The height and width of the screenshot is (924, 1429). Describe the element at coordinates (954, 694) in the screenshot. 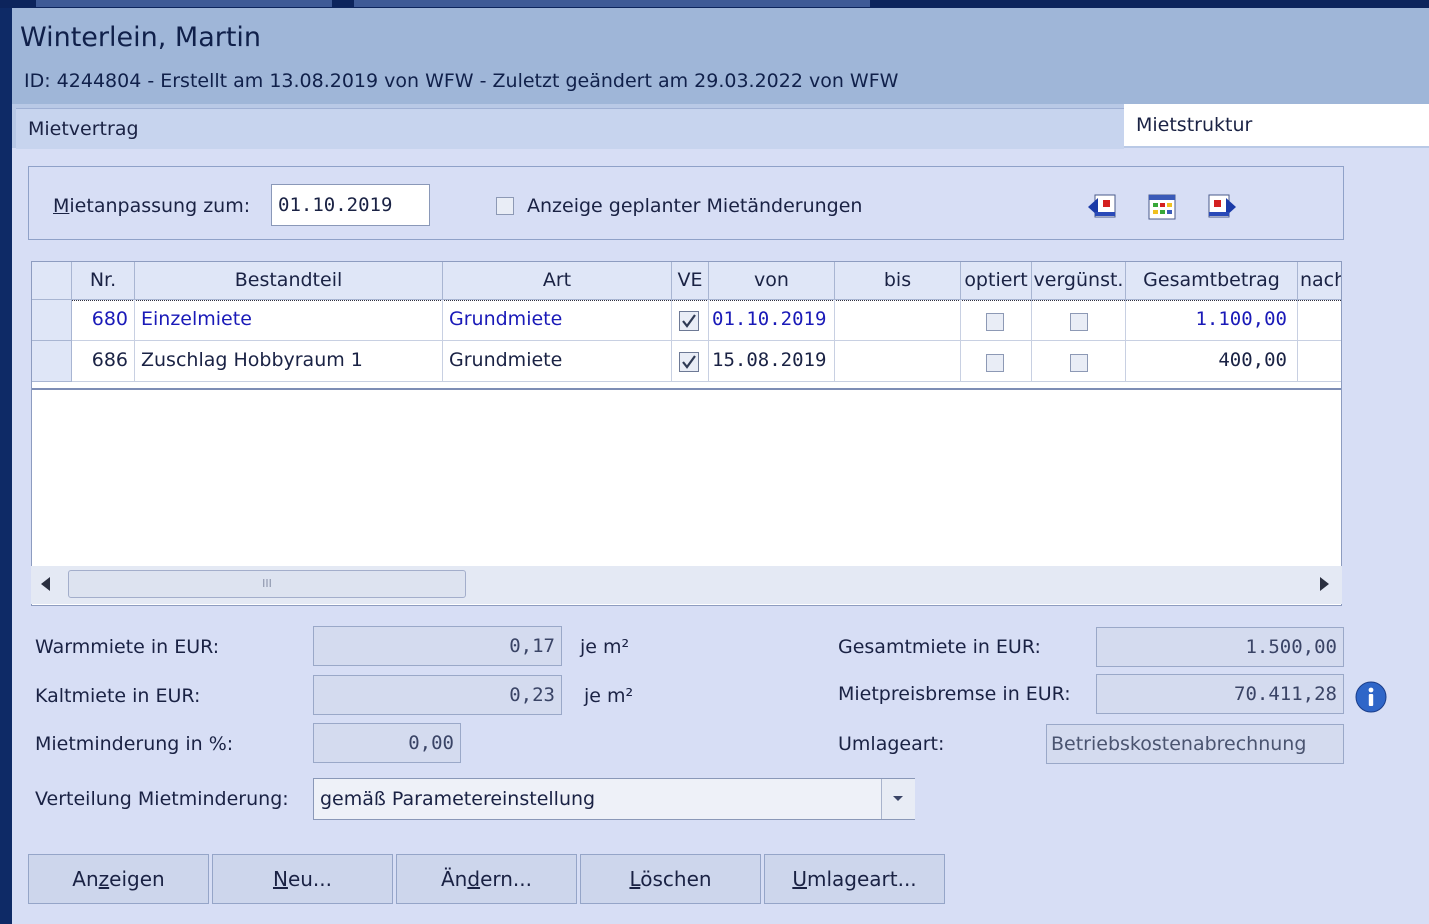

I see `mietpreisbremse-label: Mietpreisbremse in EUR:` at that location.